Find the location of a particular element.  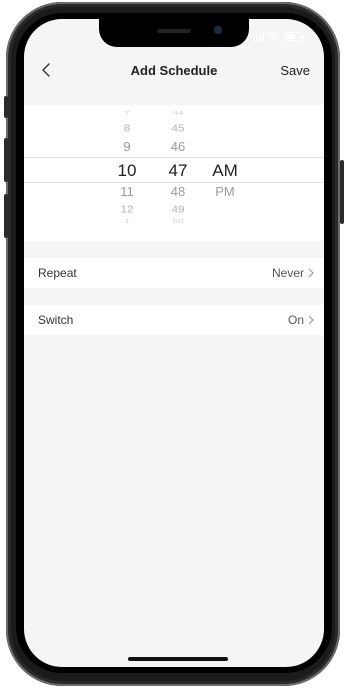

hour-option-selected: 10 is located at coordinates (127, 170).